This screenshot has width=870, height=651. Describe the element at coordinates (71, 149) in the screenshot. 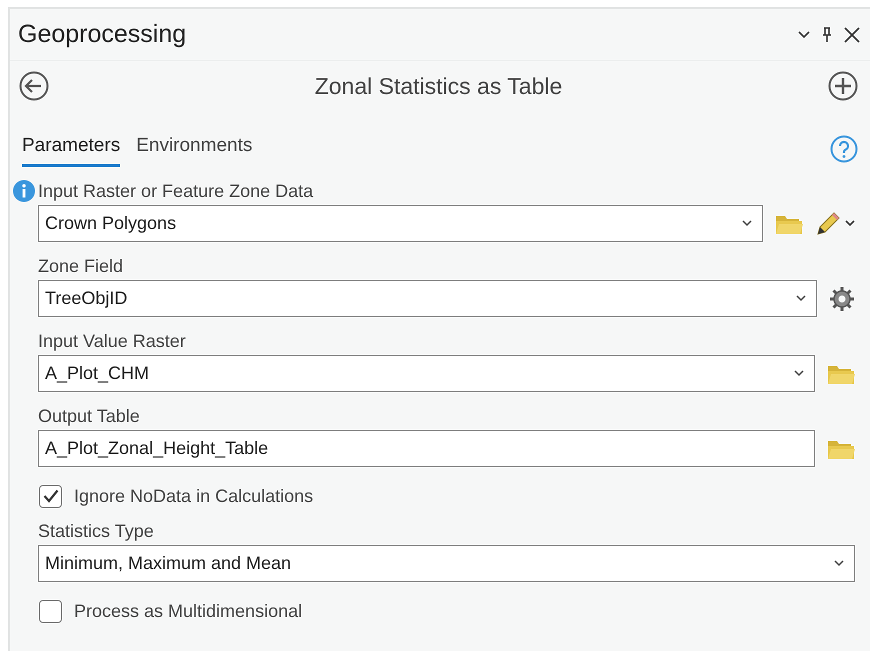

I see `tab: Parameters` at that location.